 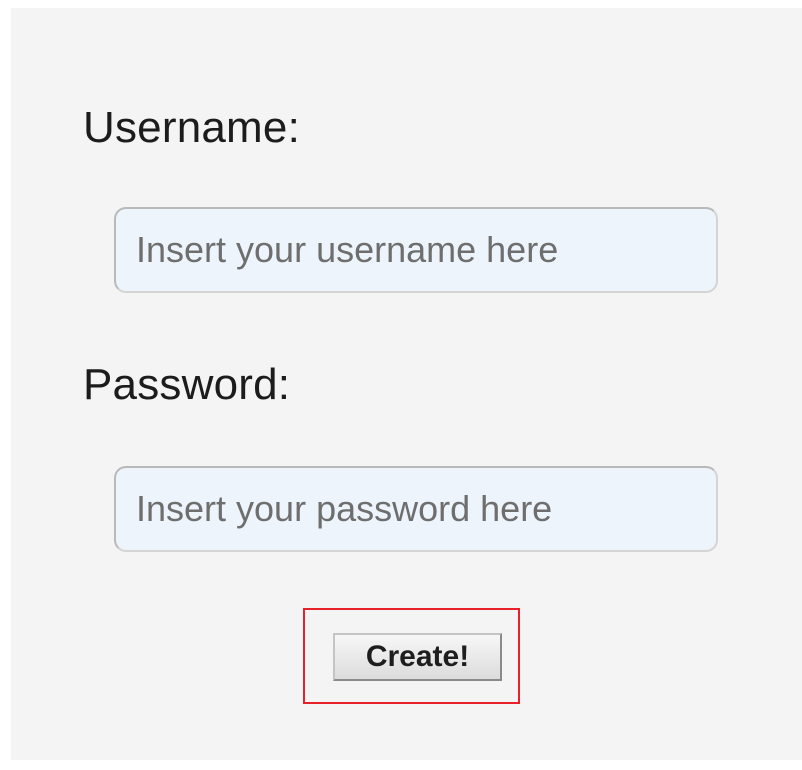 I want to click on password-label: Password:, so click(x=187, y=384).